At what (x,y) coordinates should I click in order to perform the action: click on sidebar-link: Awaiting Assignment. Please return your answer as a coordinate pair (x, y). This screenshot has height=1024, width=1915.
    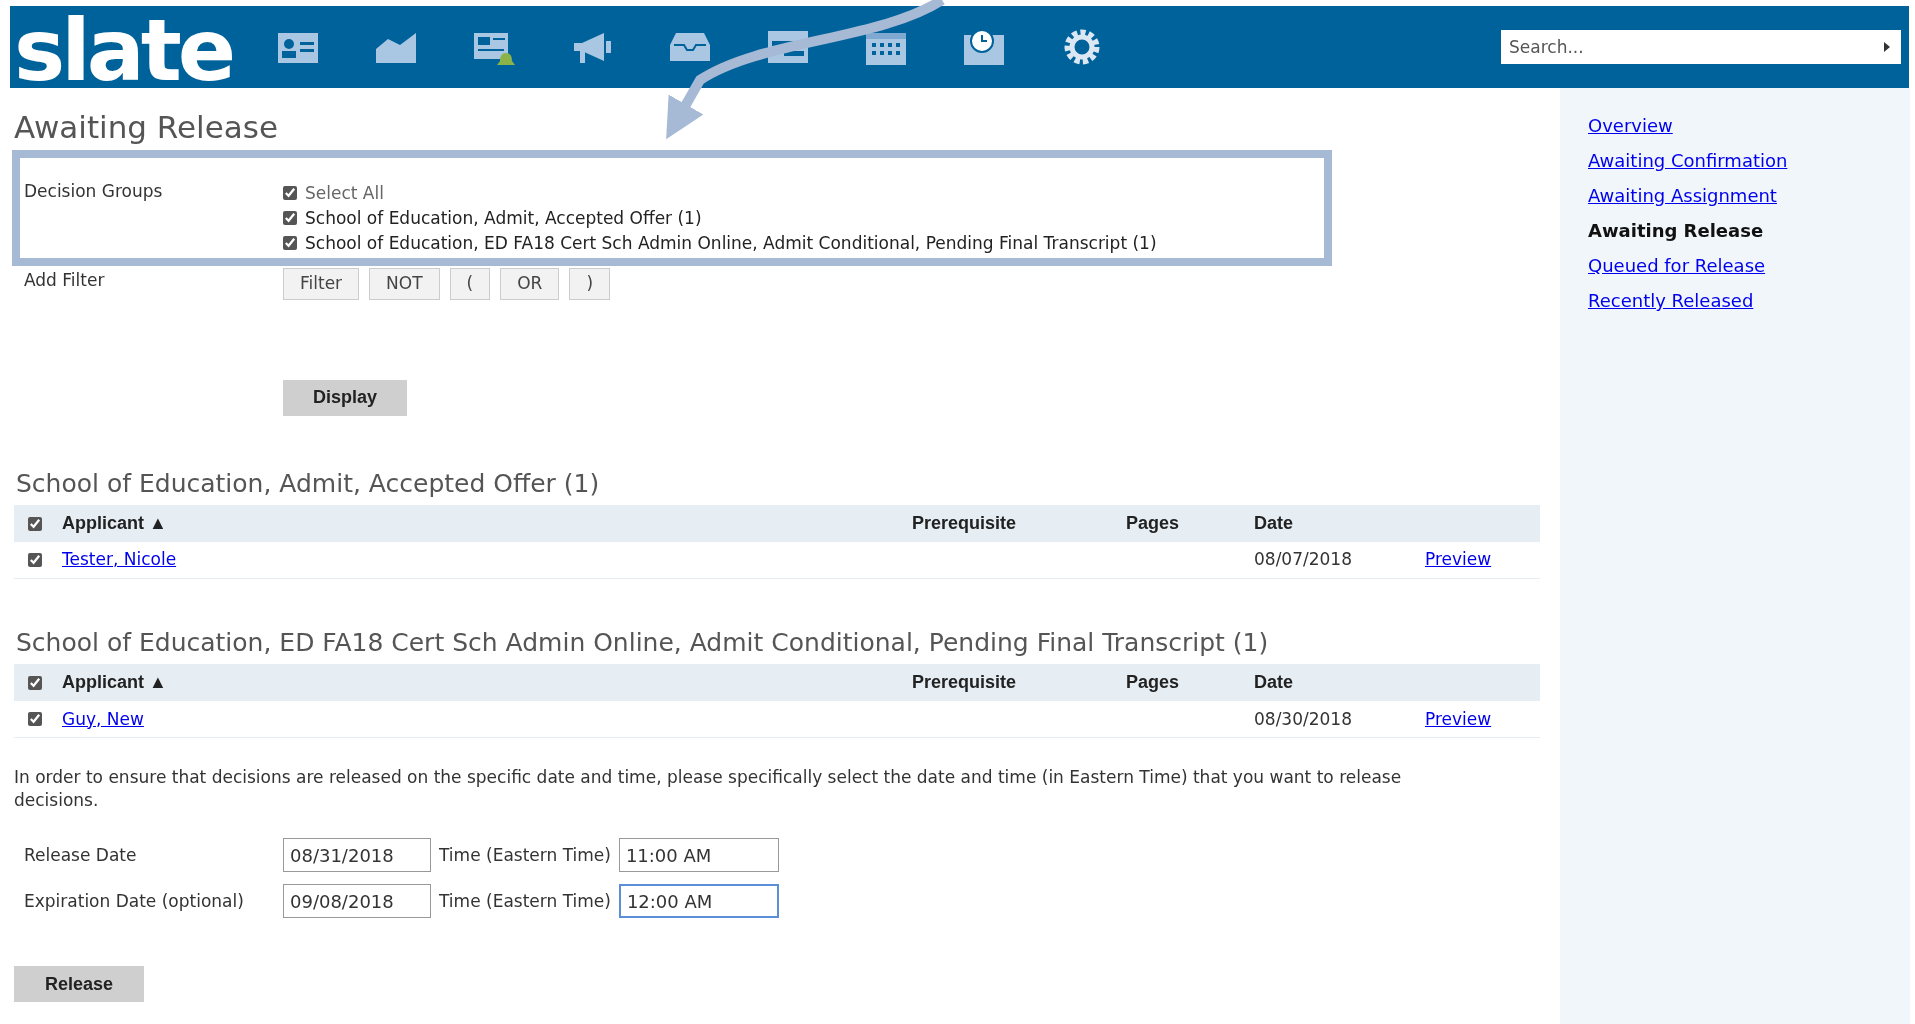
    Looking at the image, I should click on (1682, 195).